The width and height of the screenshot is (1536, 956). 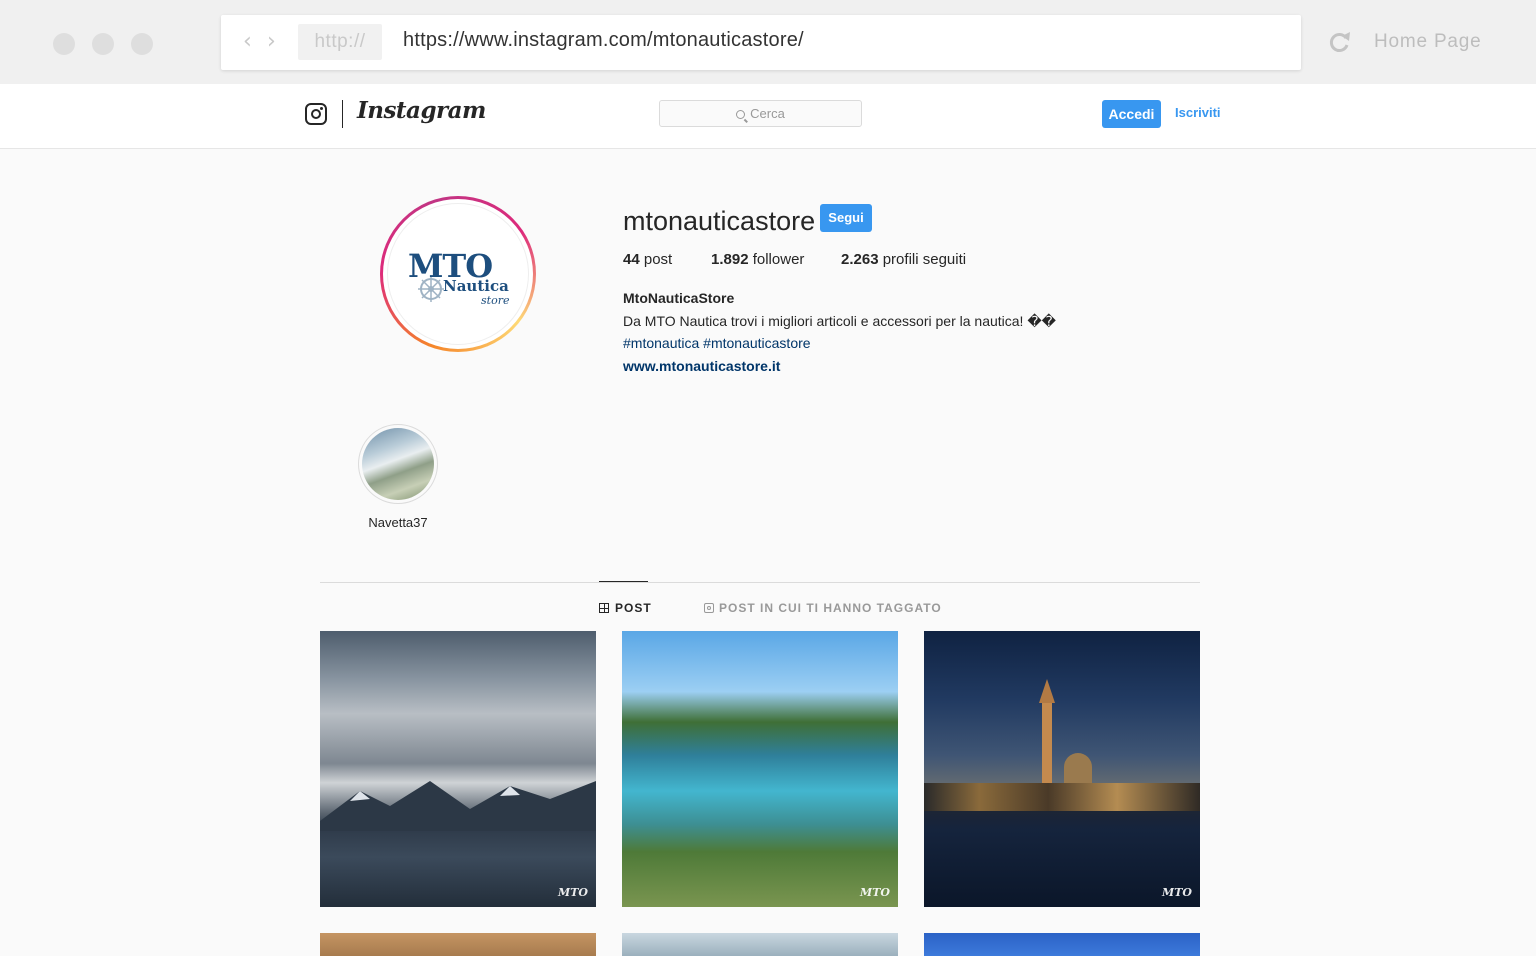 What do you see at coordinates (458, 806) in the screenshot?
I see `mountains-graphic` at bounding box center [458, 806].